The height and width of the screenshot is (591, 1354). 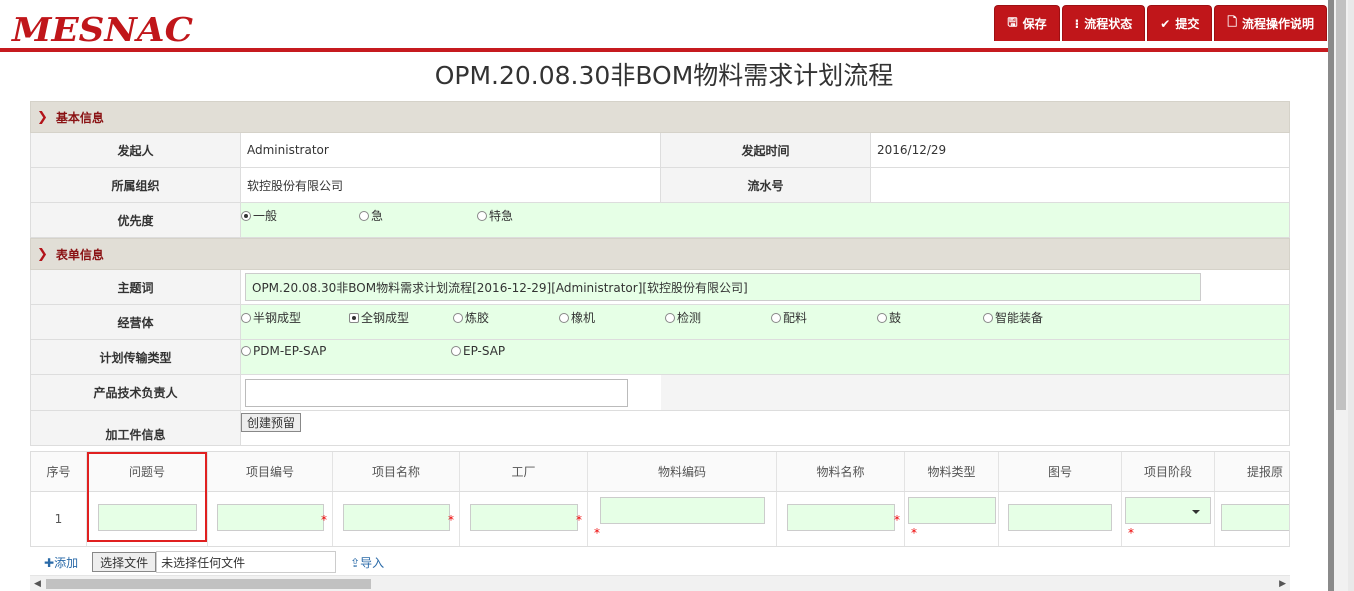 I want to click on project-stage-cell: *, so click(x=1168, y=519).